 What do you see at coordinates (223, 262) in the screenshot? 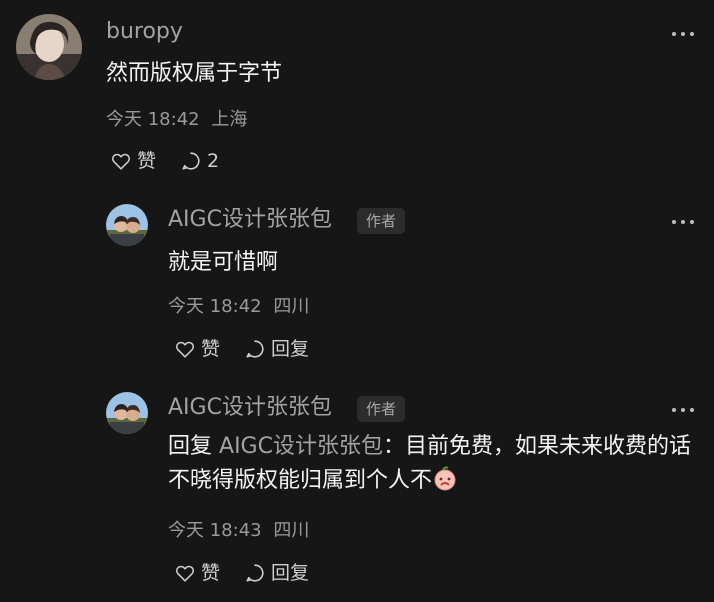
I see `reply-text: 就是可惜啊` at bounding box center [223, 262].